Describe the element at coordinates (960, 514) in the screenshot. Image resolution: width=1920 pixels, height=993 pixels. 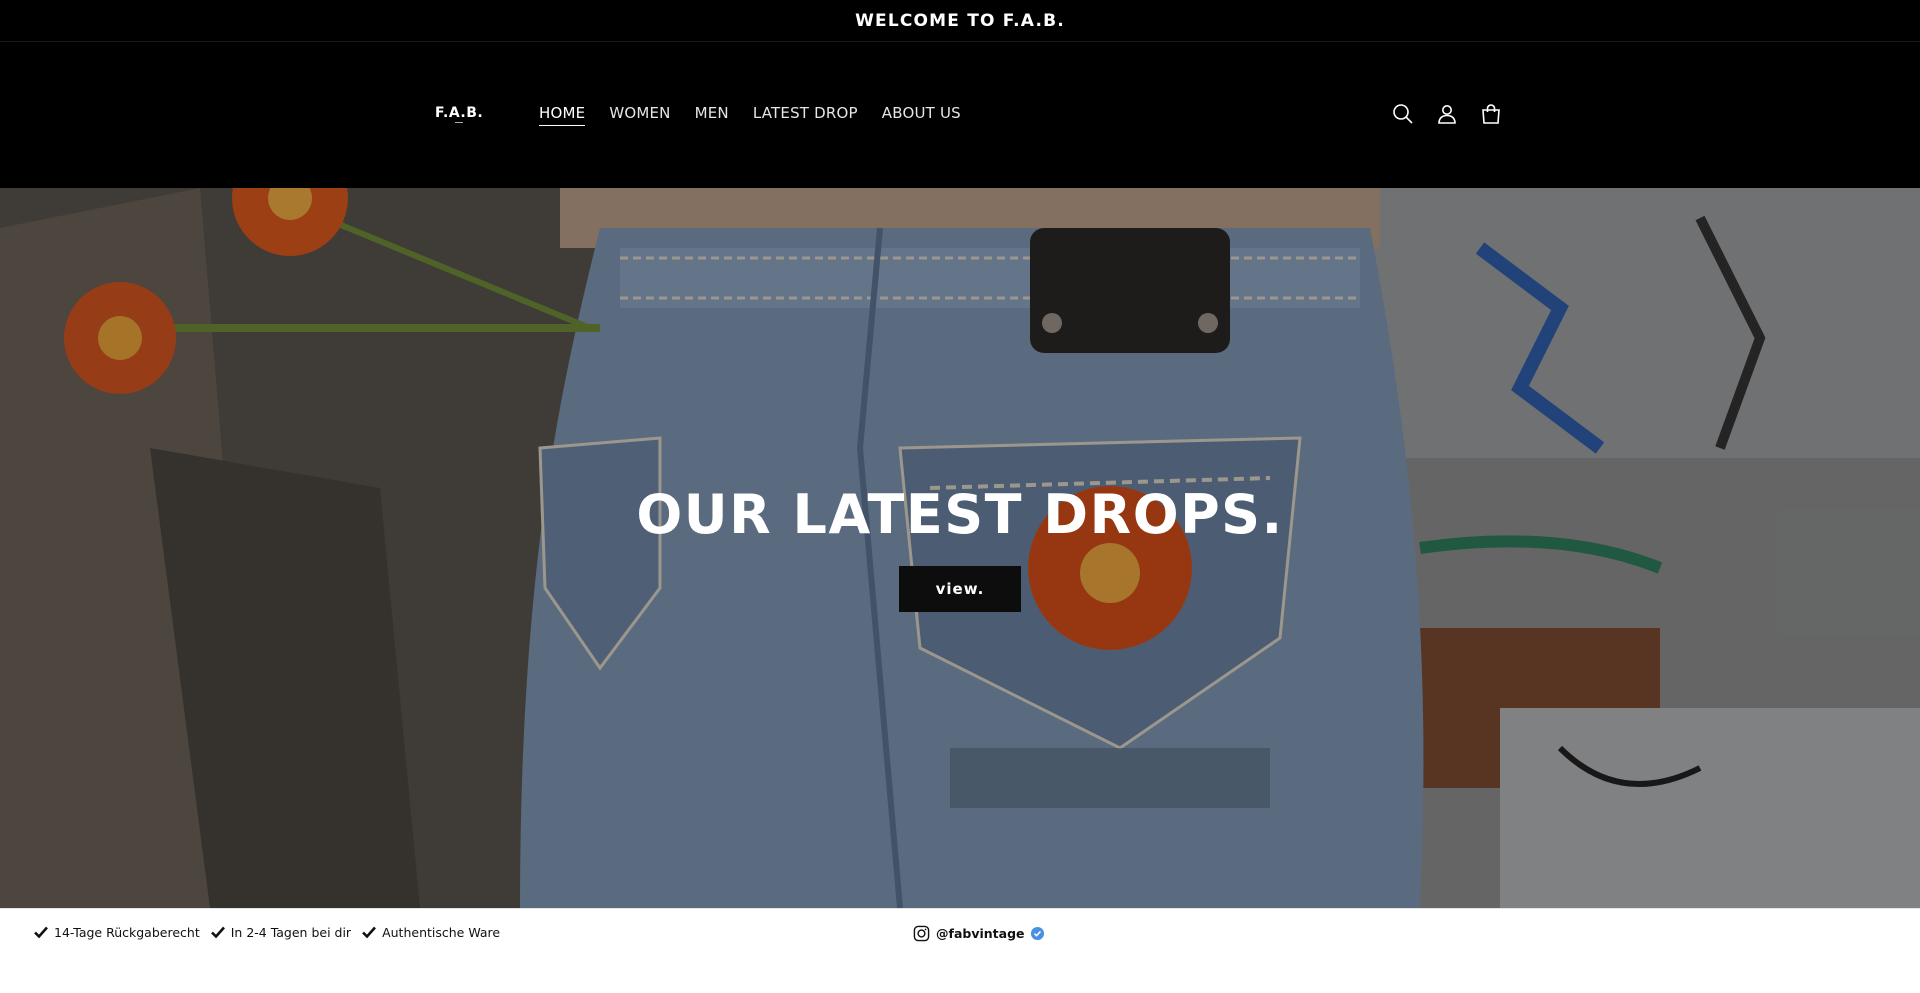
I see `hero-heading: OUR LATEST DROPS.` at that location.